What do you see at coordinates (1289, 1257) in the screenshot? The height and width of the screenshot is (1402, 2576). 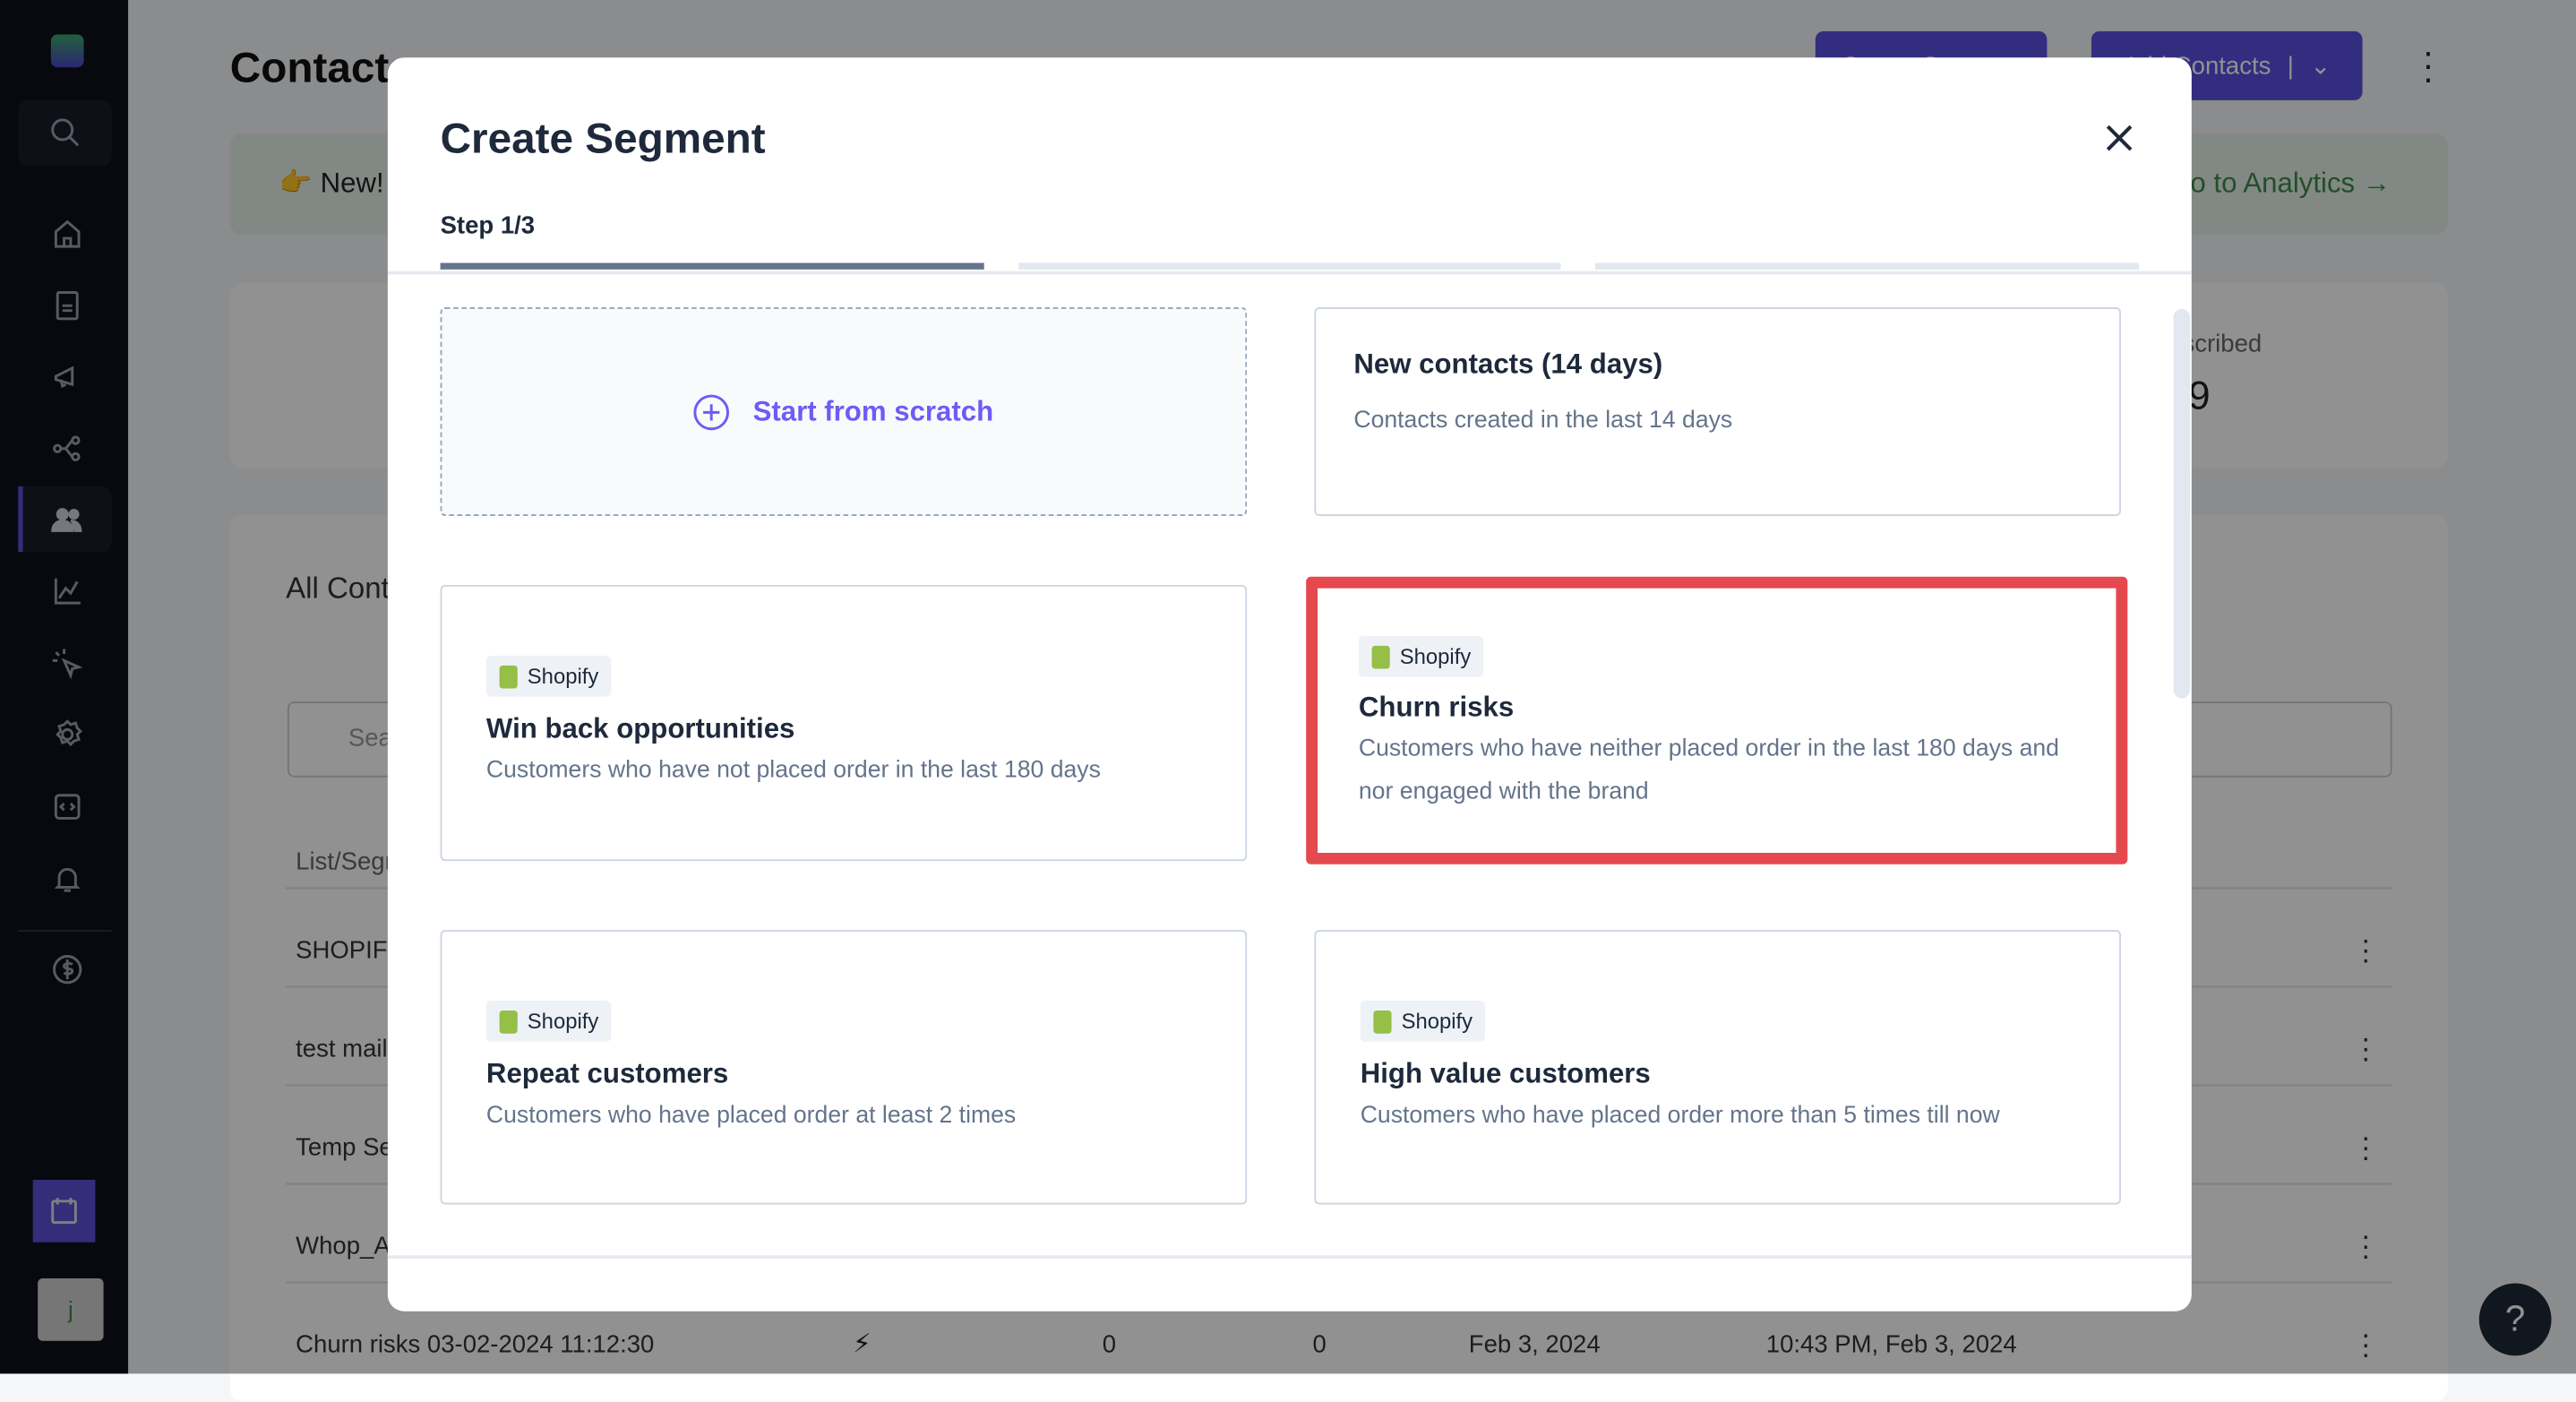 I see `footer-divider` at bounding box center [1289, 1257].